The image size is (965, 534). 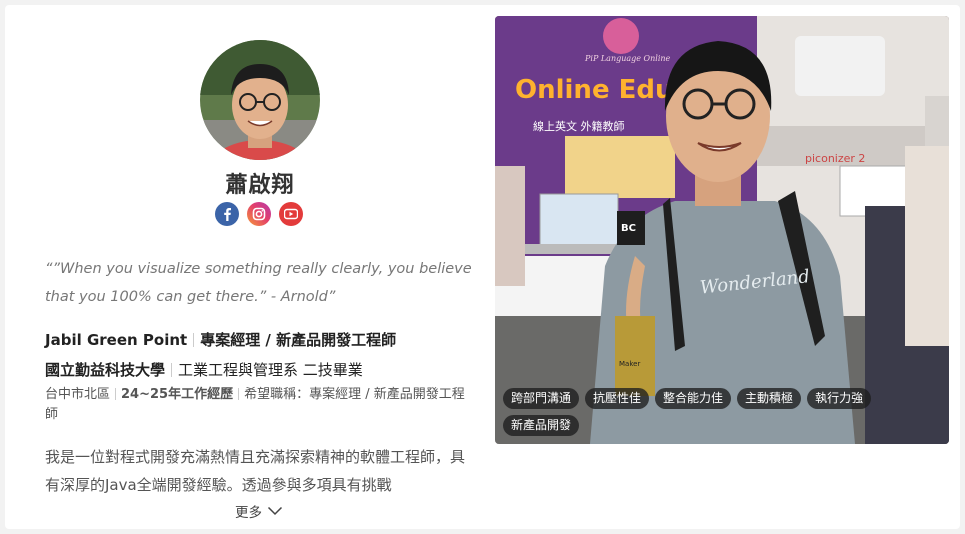 I want to click on instagram-icon, so click(x=259, y=214).